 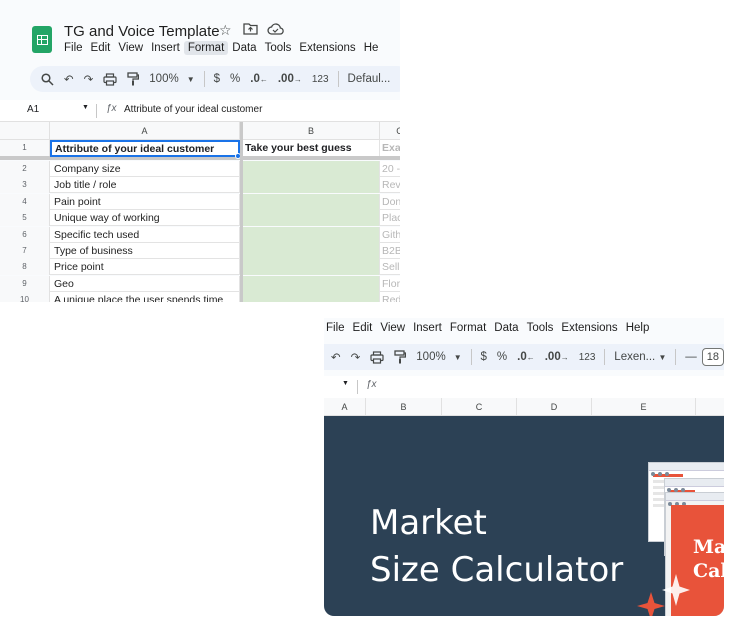 What do you see at coordinates (25, 267) in the screenshot?
I see `row-number: 8` at bounding box center [25, 267].